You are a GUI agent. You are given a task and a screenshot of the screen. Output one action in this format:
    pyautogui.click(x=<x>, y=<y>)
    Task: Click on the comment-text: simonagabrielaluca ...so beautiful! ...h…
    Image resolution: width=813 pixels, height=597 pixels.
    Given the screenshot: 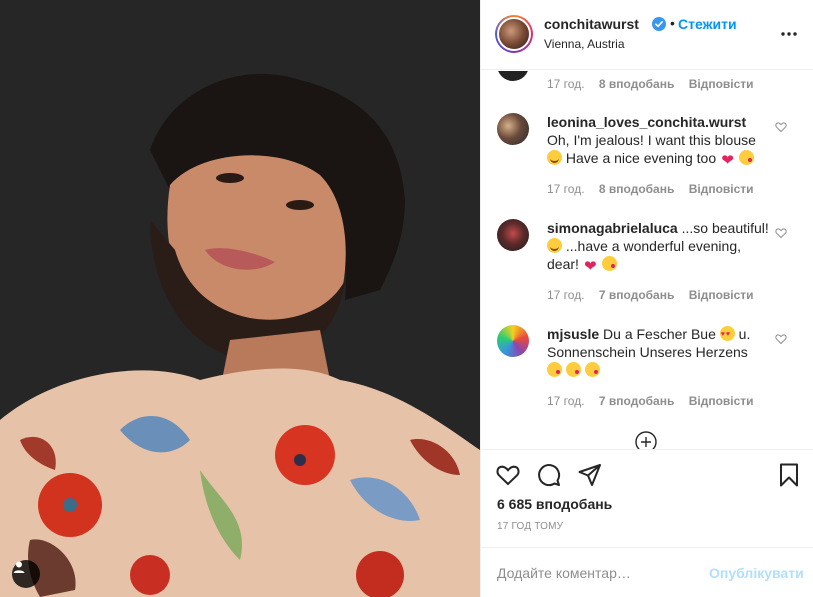 What is the action you would take?
    pyautogui.click(x=658, y=246)
    